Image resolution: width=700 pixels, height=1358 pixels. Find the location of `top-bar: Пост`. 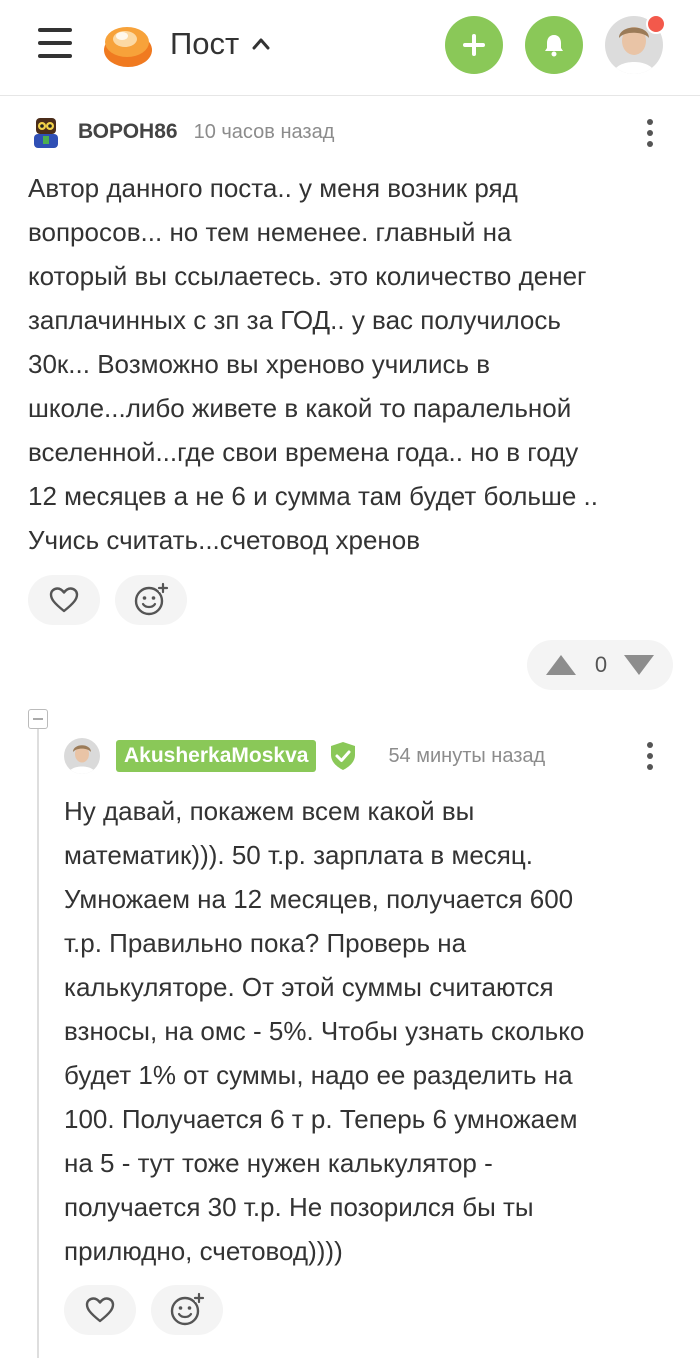

top-bar: Пост is located at coordinates (350, 48).